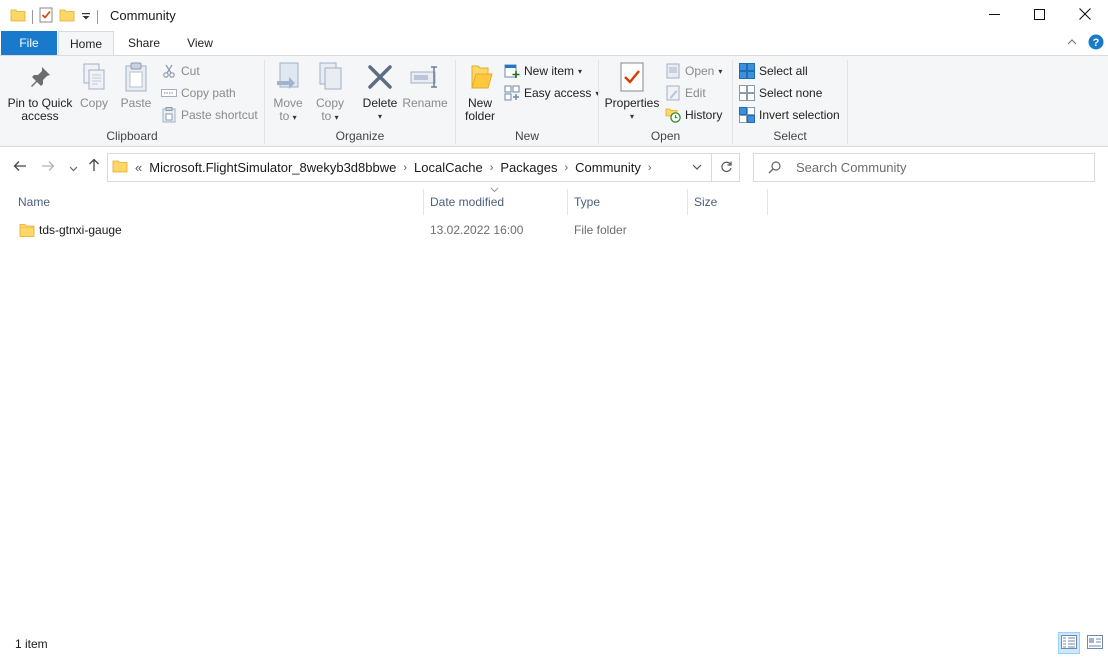  Describe the element at coordinates (700, 71) in the screenshot. I see `open-label: Open` at that location.